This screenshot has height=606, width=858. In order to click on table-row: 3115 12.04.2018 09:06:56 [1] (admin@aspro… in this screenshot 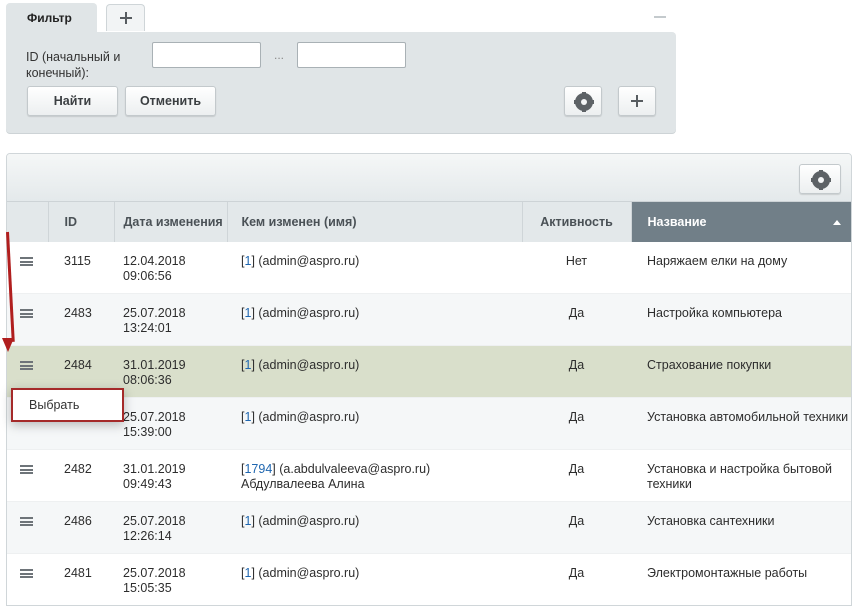, I will do `click(429, 268)`.